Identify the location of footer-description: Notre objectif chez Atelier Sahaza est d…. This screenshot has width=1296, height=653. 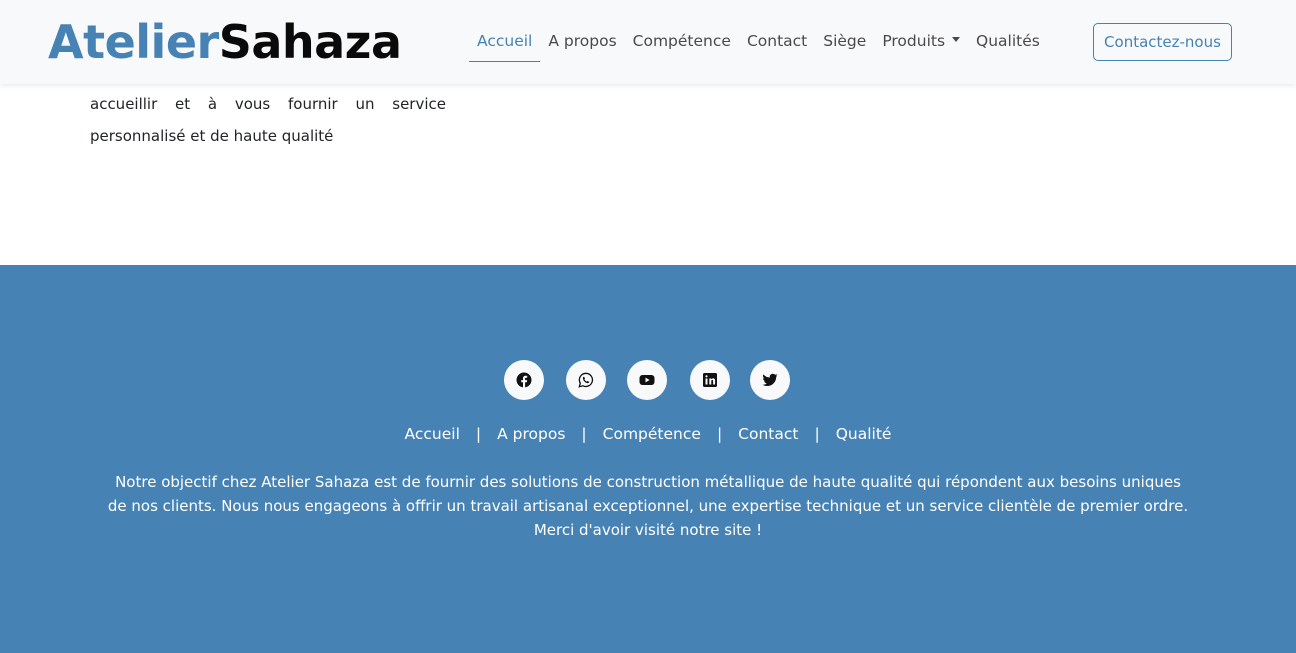
(648, 506).